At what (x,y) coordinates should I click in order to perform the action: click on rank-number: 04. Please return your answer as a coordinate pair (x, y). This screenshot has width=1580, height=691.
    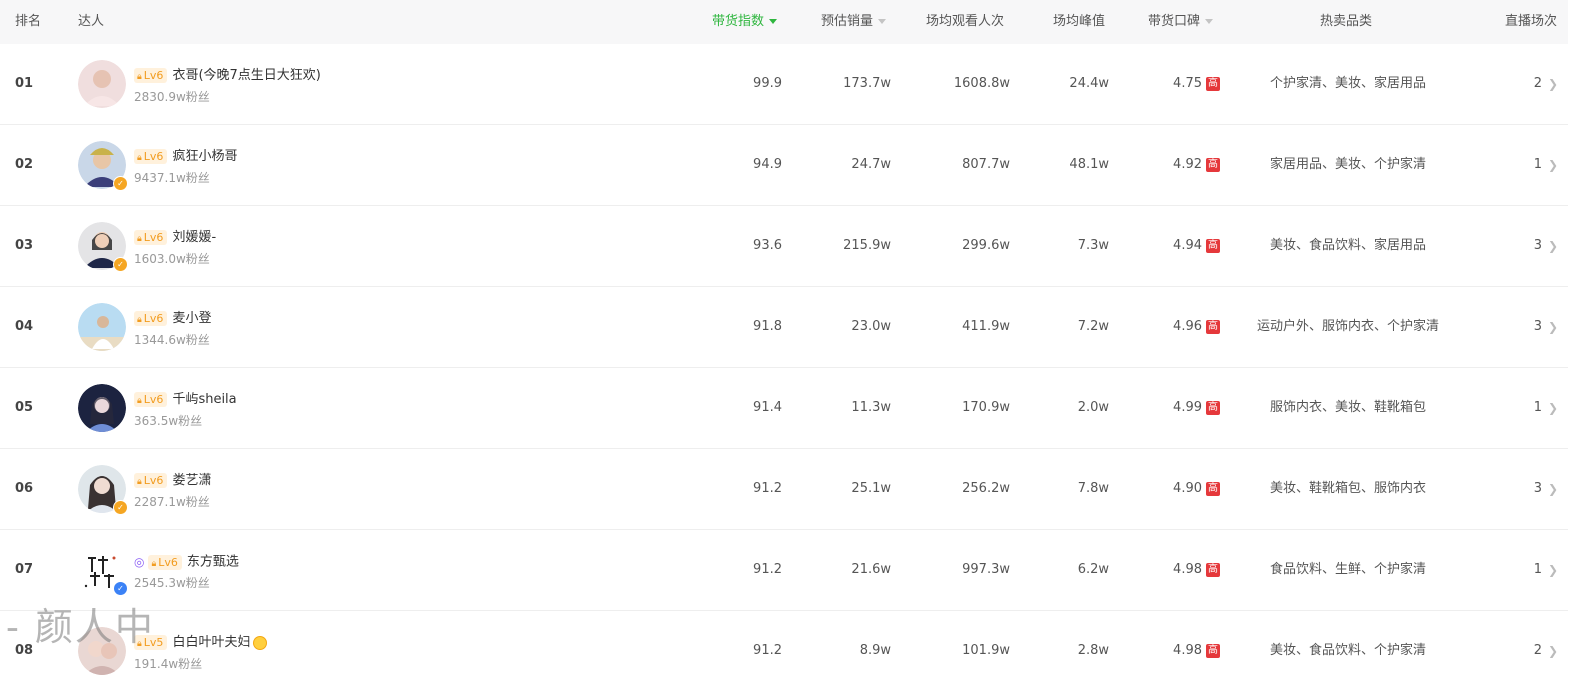
    Looking at the image, I should click on (24, 326).